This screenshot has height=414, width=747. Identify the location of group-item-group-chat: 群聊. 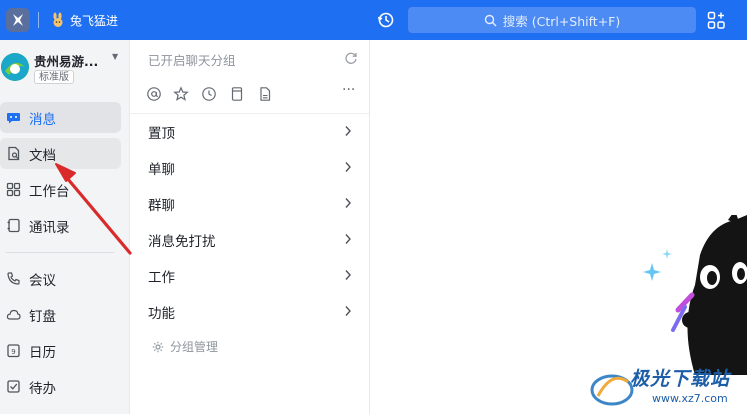
(253, 204).